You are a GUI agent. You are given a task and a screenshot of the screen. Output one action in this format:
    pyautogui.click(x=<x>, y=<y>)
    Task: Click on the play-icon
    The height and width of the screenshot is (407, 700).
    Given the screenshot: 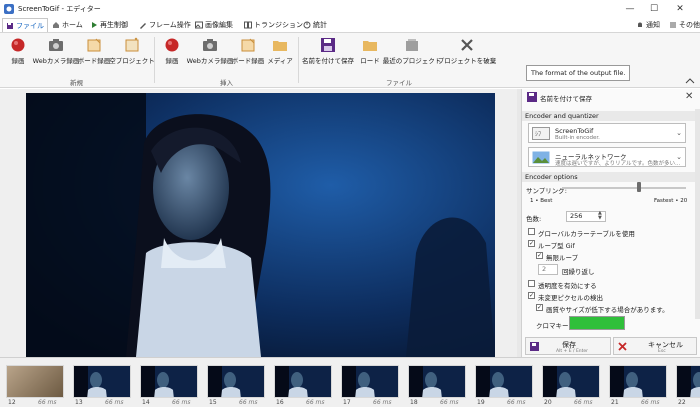 What is the action you would take?
    pyautogui.click(x=94, y=25)
    